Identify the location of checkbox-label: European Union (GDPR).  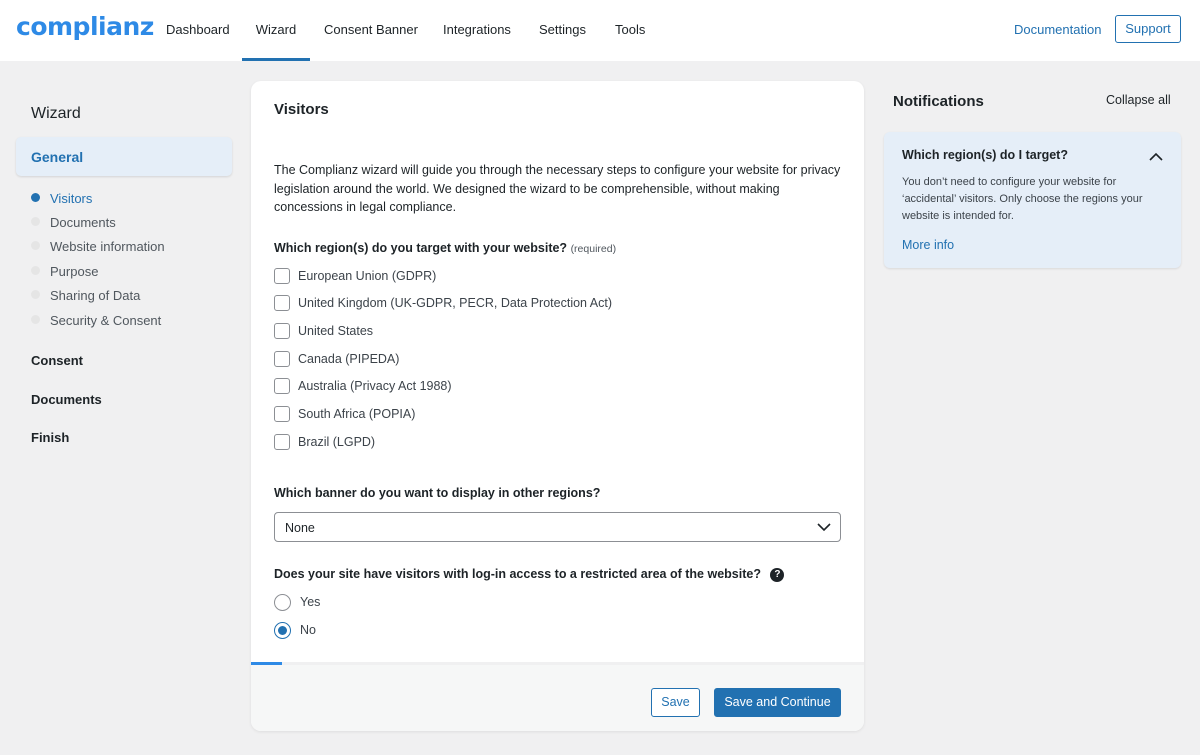
(367, 276).